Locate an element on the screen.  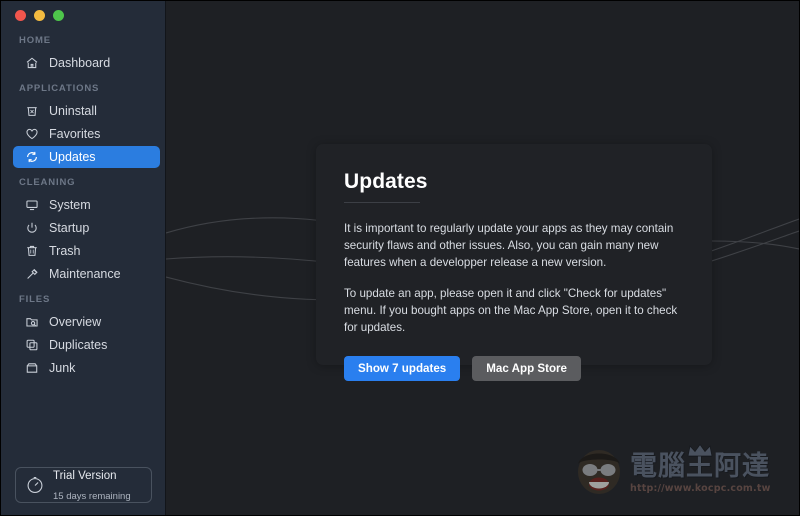
sidebar-item-maintenance: Maintenance is located at coordinates (86, 274).